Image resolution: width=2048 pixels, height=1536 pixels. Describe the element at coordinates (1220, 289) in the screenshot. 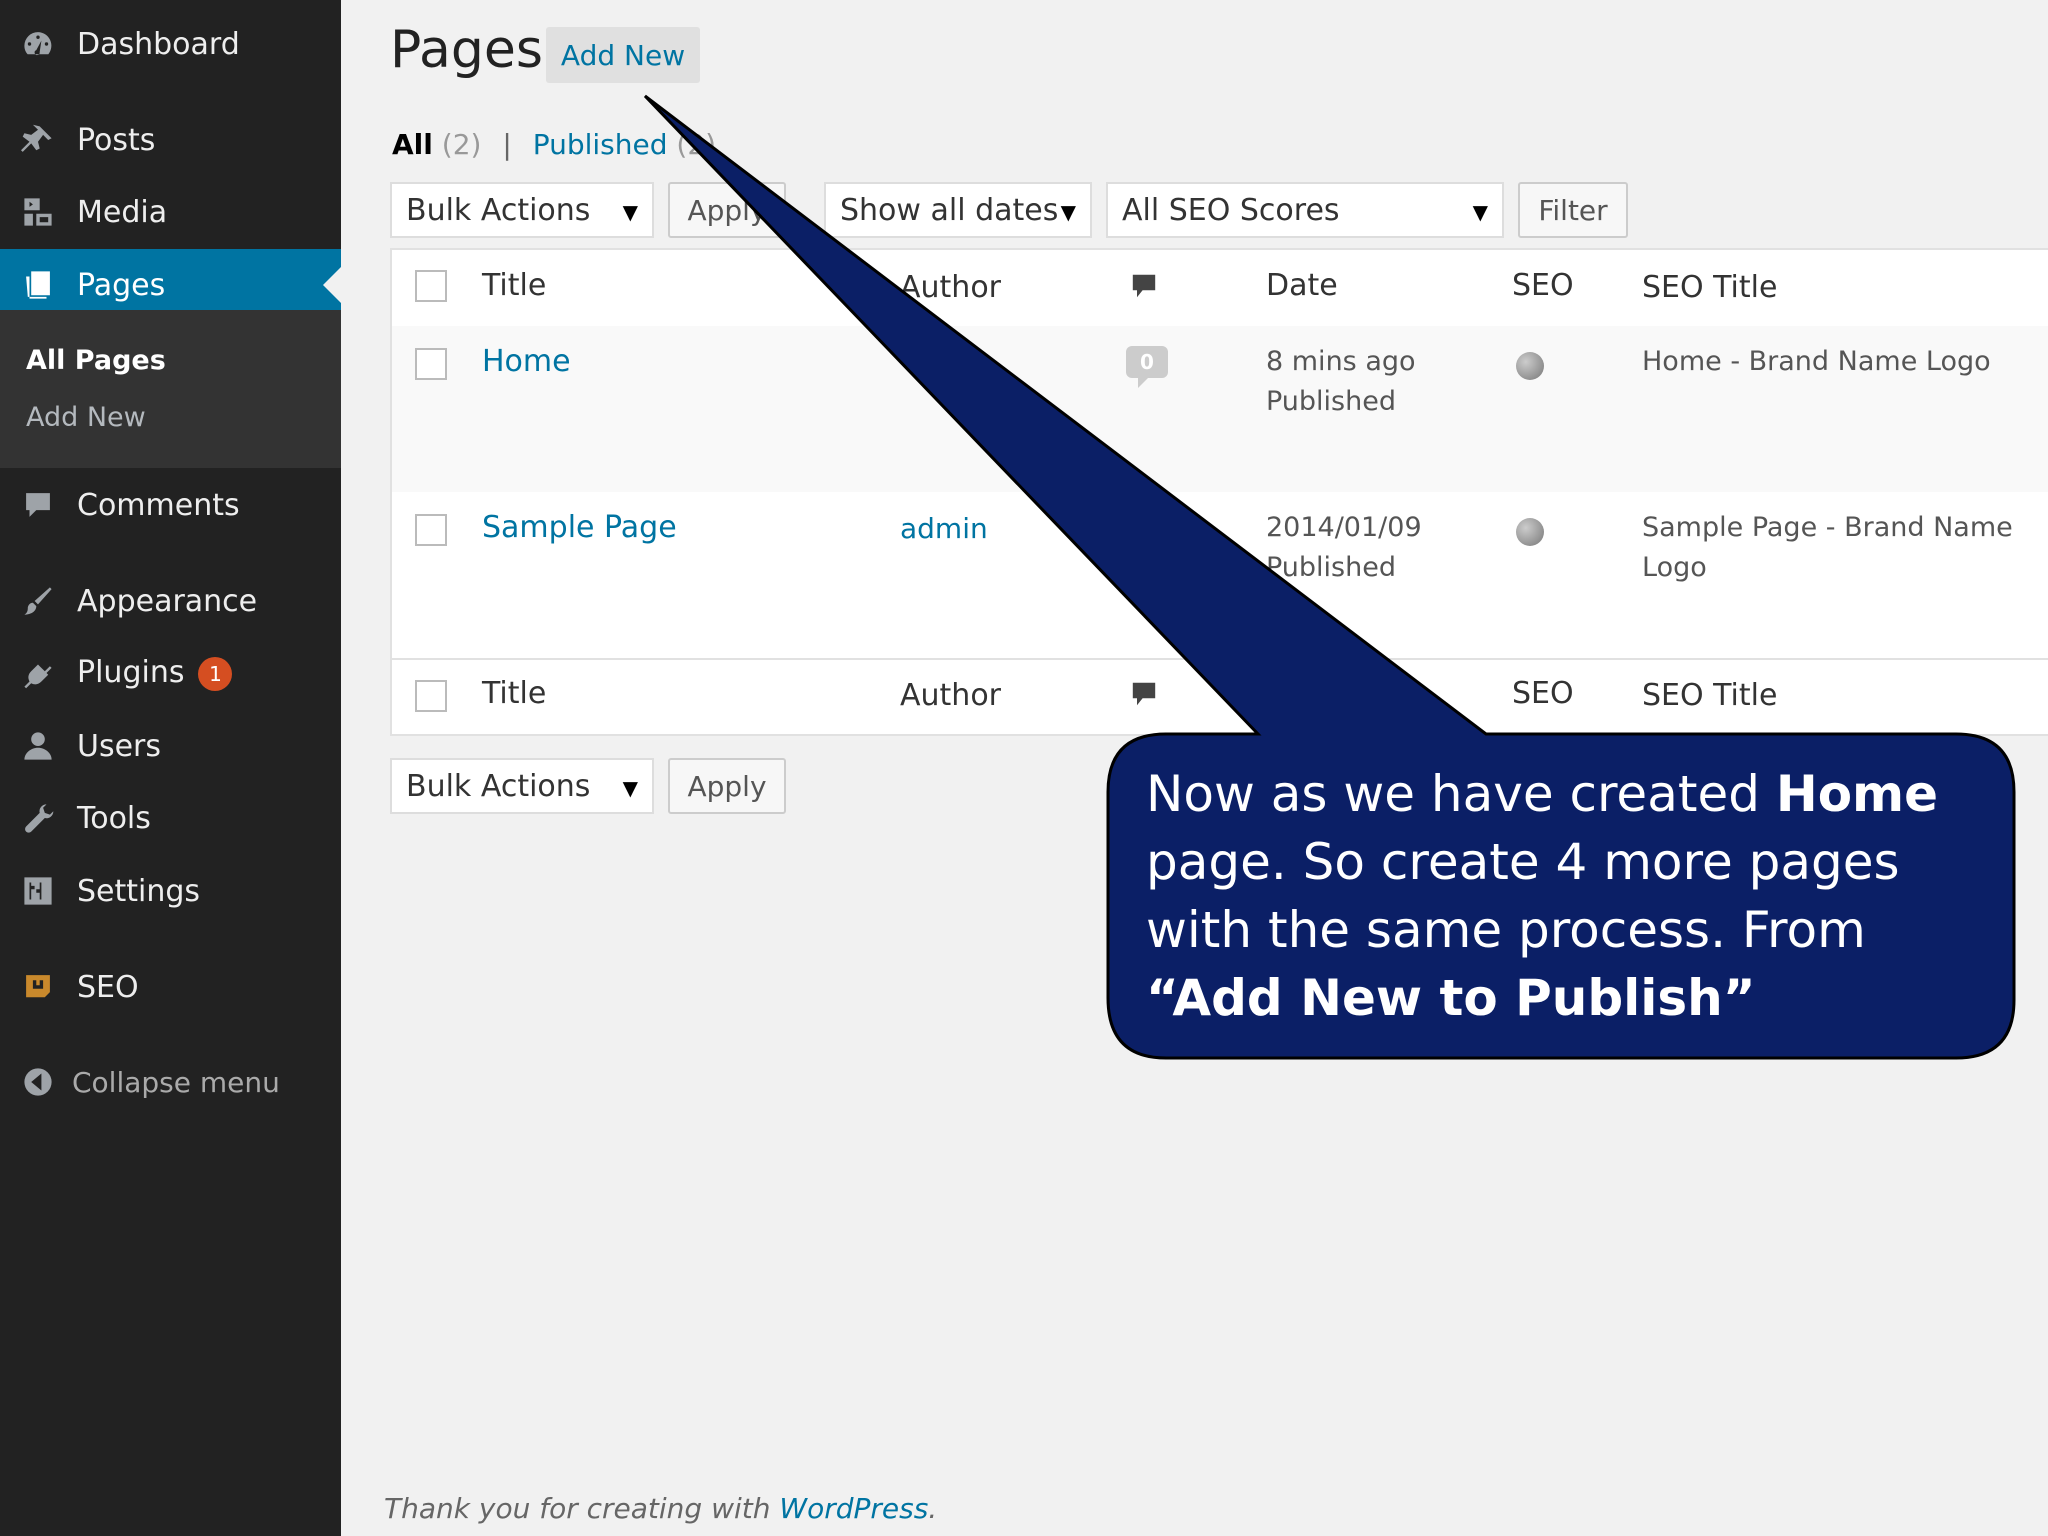

I see `table-header-row: Title Author Date SEO SEO Title` at that location.